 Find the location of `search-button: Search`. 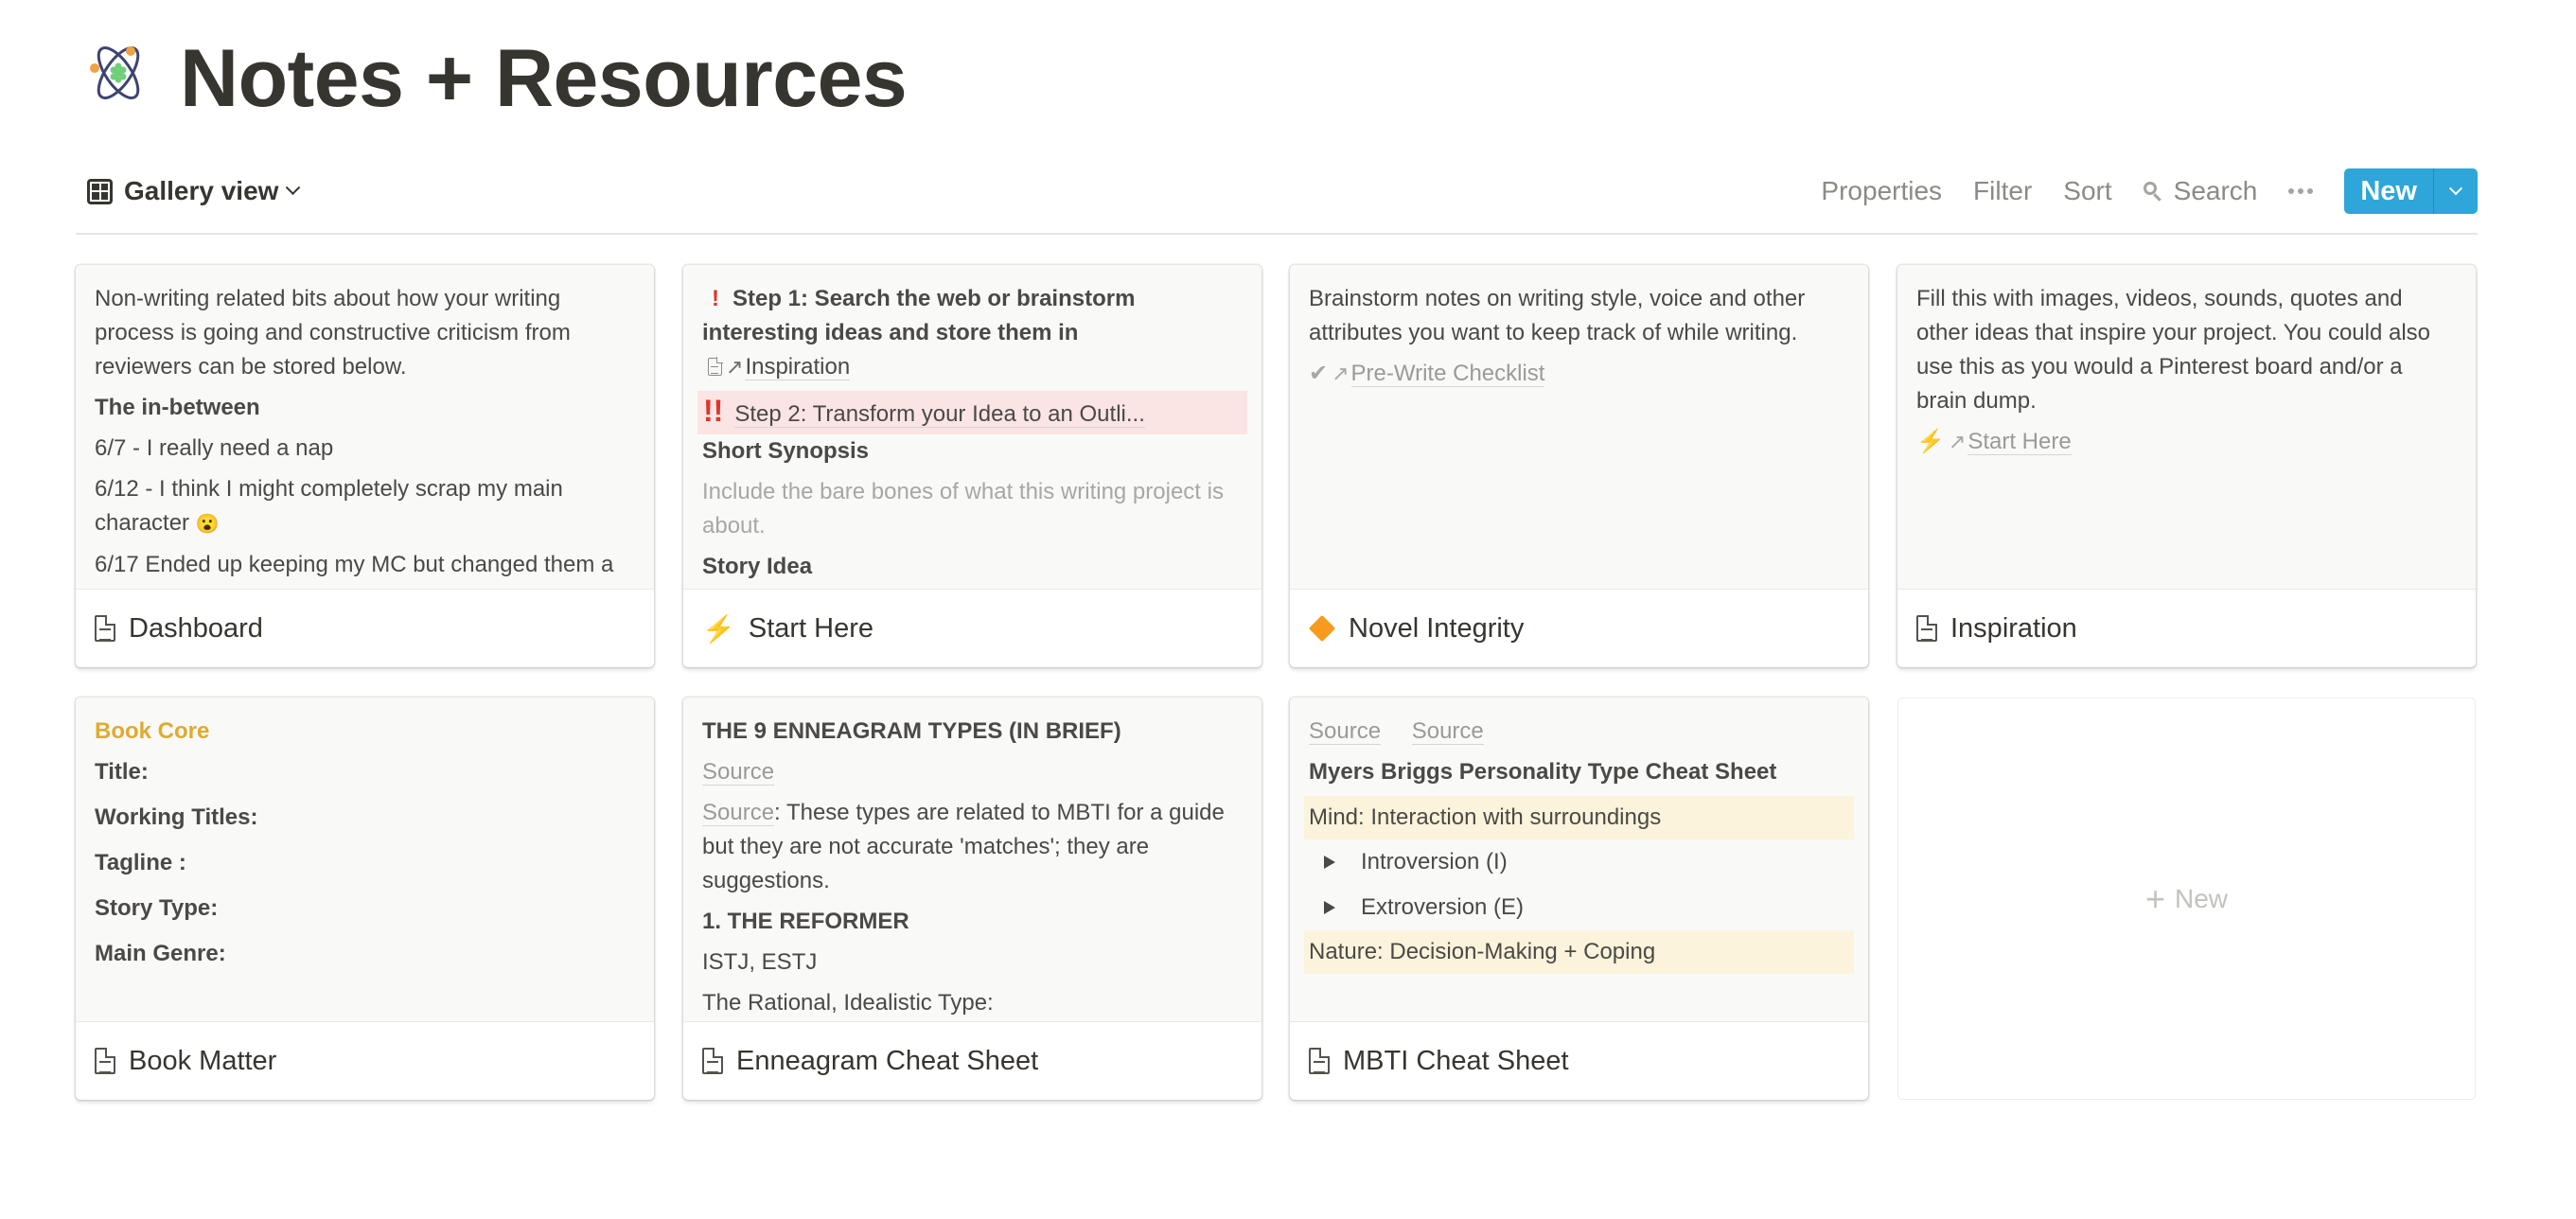

search-button: Search is located at coordinates (2200, 191).